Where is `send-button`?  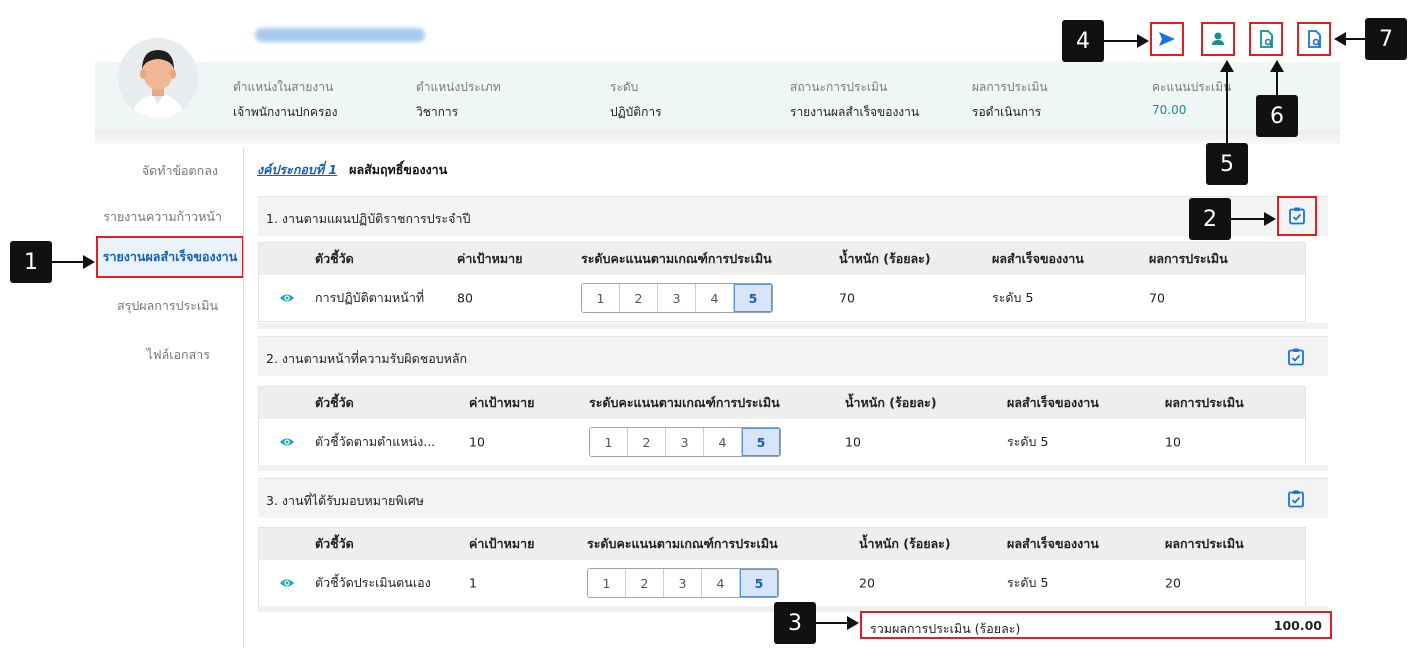
send-button is located at coordinates (1167, 39).